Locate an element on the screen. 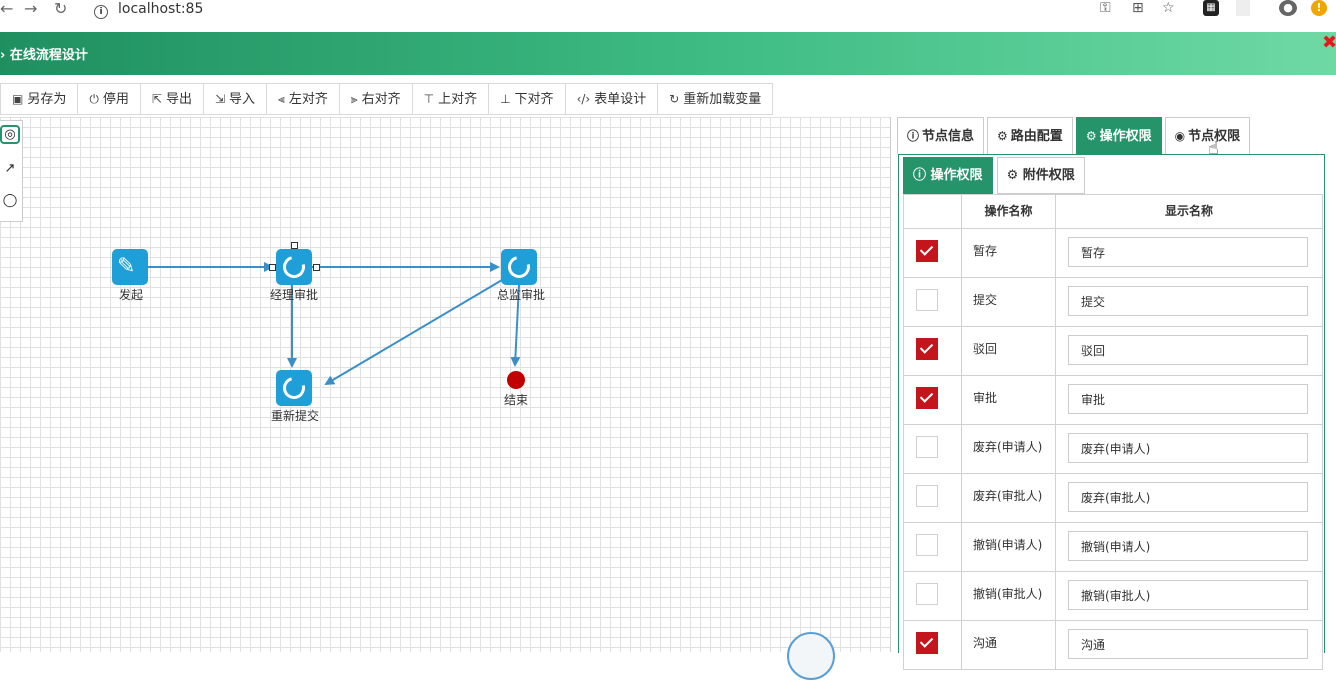  table-row: 撤销(审批人) is located at coordinates (1113, 596).